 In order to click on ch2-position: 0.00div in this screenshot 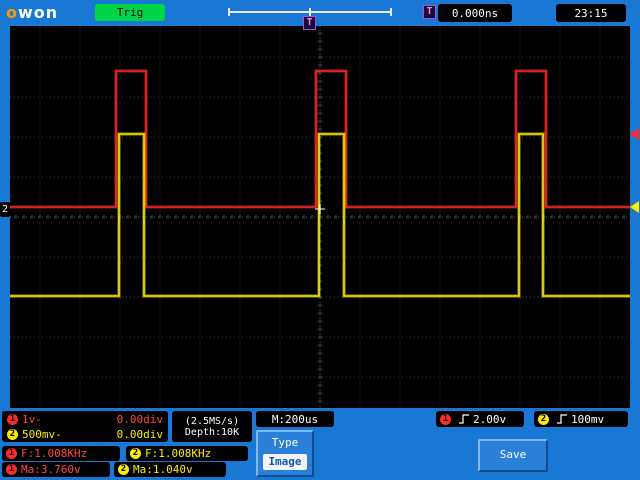, I will do `click(139, 434)`.